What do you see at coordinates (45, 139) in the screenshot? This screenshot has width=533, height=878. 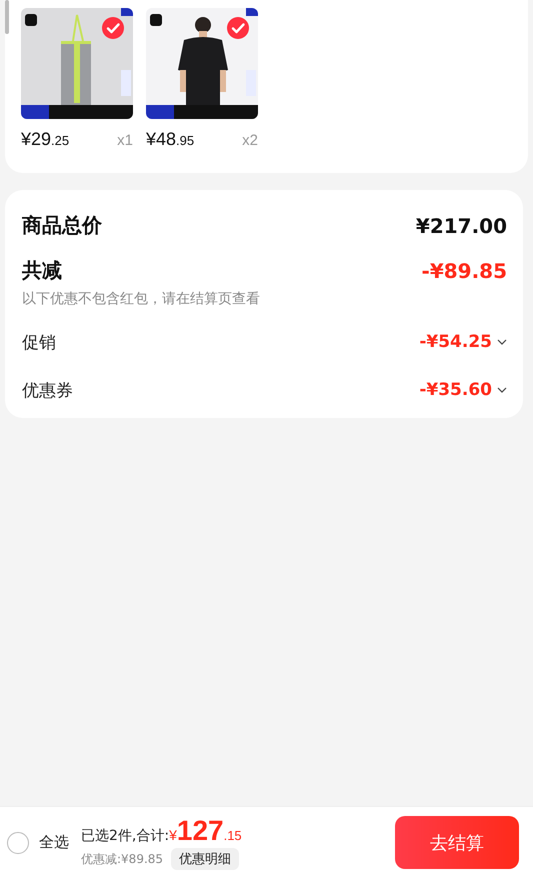 I see `item-price: ¥29.25` at bounding box center [45, 139].